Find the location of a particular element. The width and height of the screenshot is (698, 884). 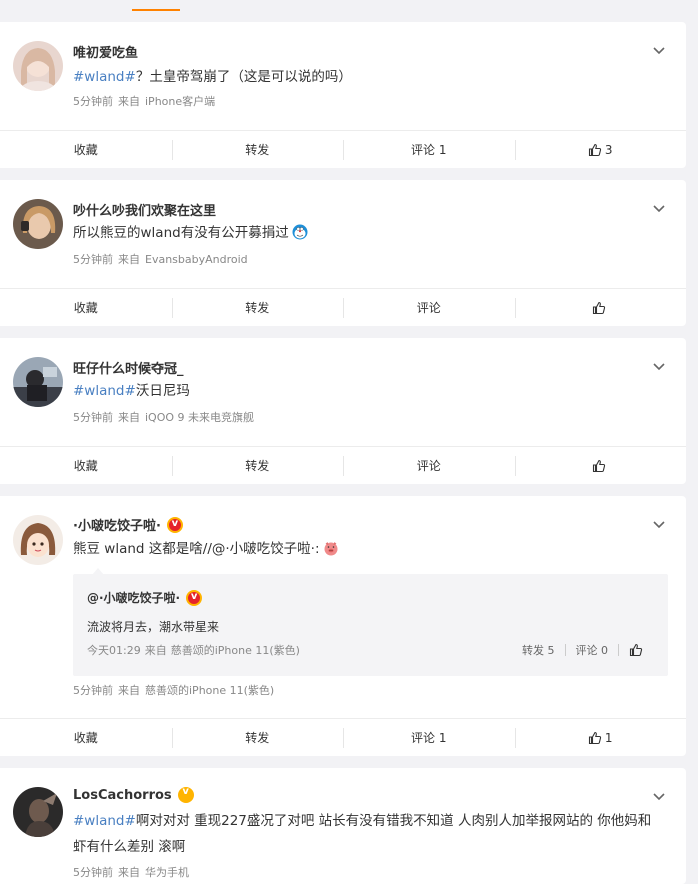

post-source: iPhone客户端 is located at coordinates (180, 101).